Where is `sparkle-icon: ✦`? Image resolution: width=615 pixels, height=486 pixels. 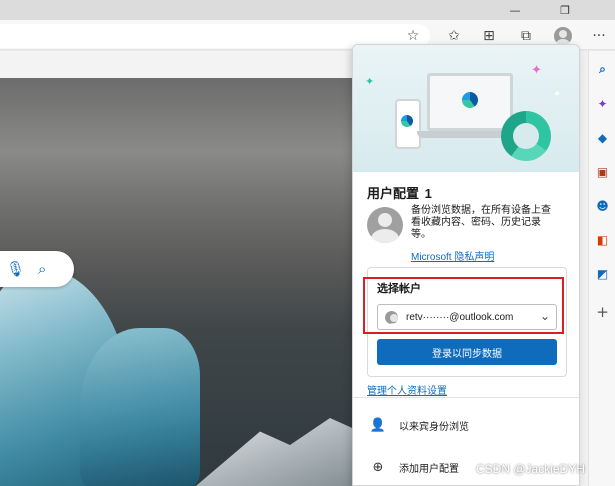 sparkle-icon: ✦ is located at coordinates (602, 103).